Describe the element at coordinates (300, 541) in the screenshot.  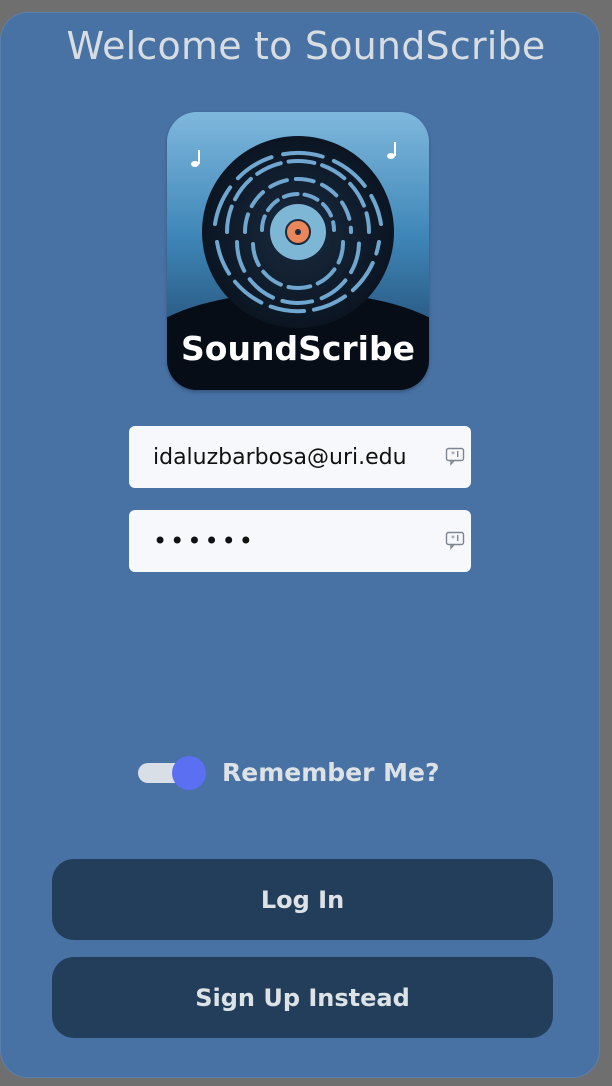
I see `password-field: •••••• *` at that location.